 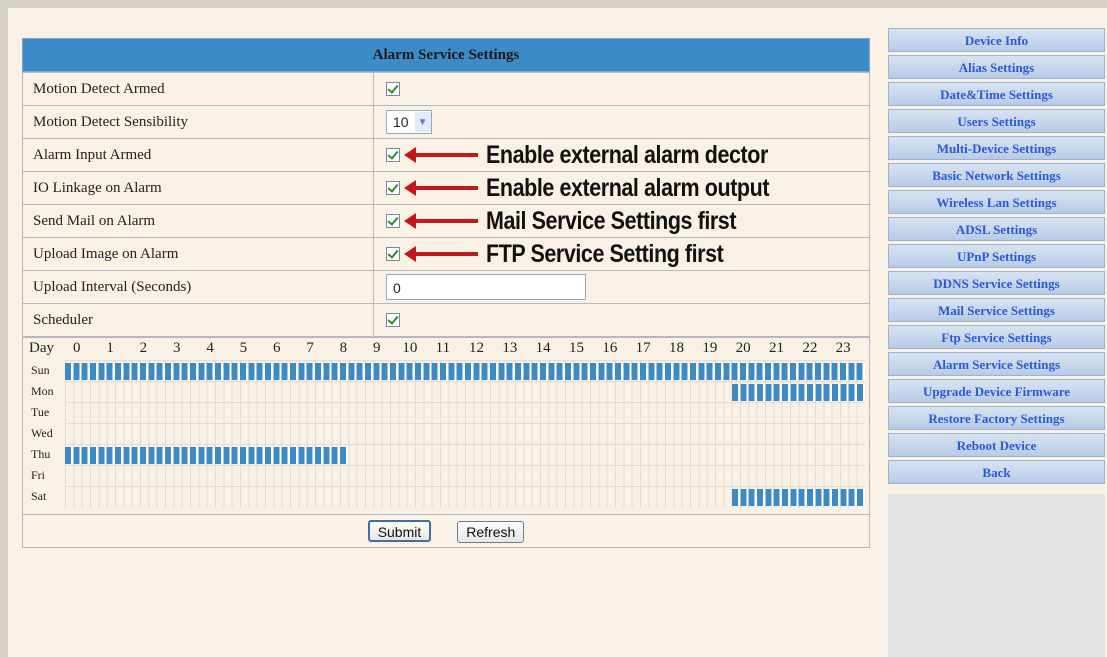 What do you see at coordinates (996, 364) in the screenshot?
I see `sidebar-item-alarm-service-settings: Alarm Service Settings` at bounding box center [996, 364].